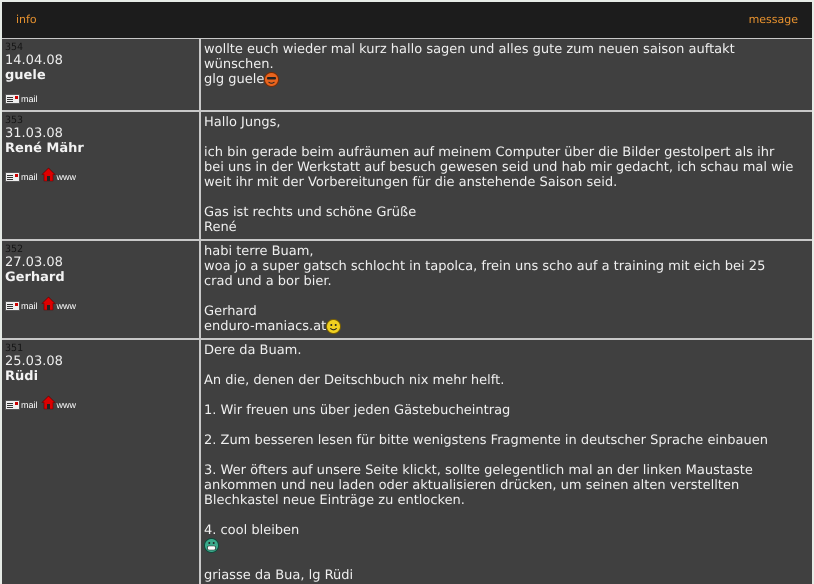 This screenshot has height=584, width=814. What do you see at coordinates (22, 377) in the screenshot?
I see `author-name: Rüdi` at bounding box center [22, 377].